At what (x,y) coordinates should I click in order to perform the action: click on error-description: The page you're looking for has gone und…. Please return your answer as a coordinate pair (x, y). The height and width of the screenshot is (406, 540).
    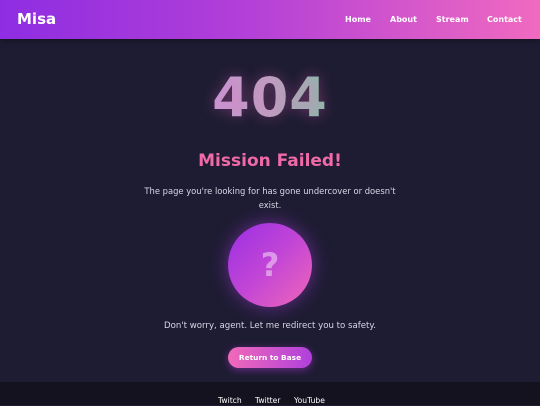
    Looking at the image, I should click on (270, 198).